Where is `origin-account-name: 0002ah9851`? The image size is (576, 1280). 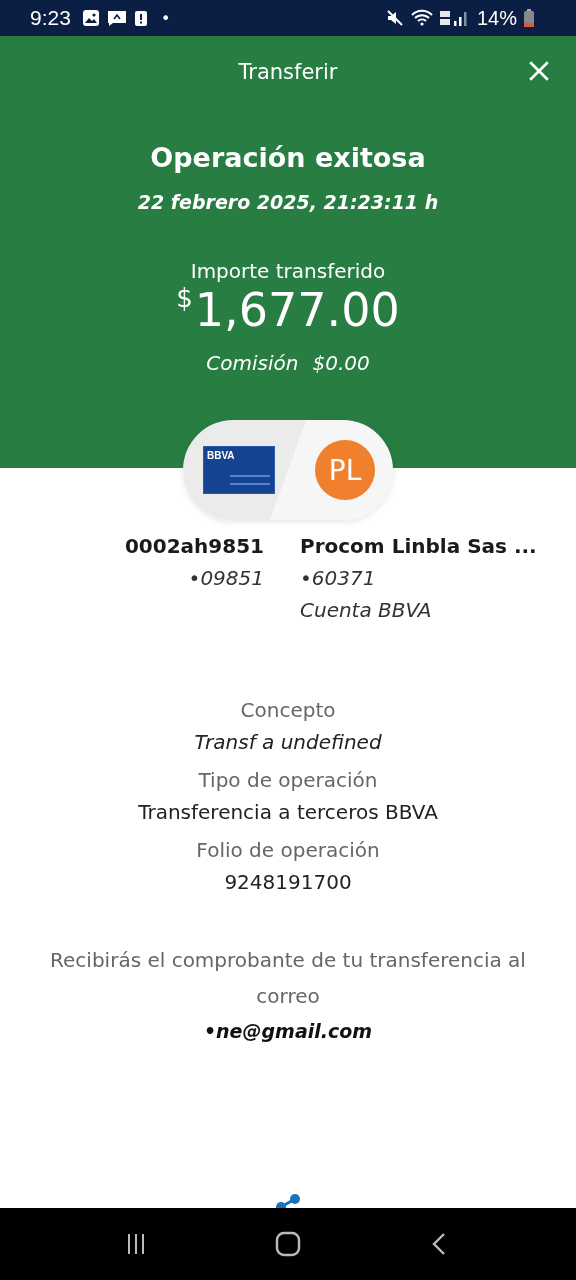 origin-account-name: 0002ah9851 is located at coordinates (194, 546).